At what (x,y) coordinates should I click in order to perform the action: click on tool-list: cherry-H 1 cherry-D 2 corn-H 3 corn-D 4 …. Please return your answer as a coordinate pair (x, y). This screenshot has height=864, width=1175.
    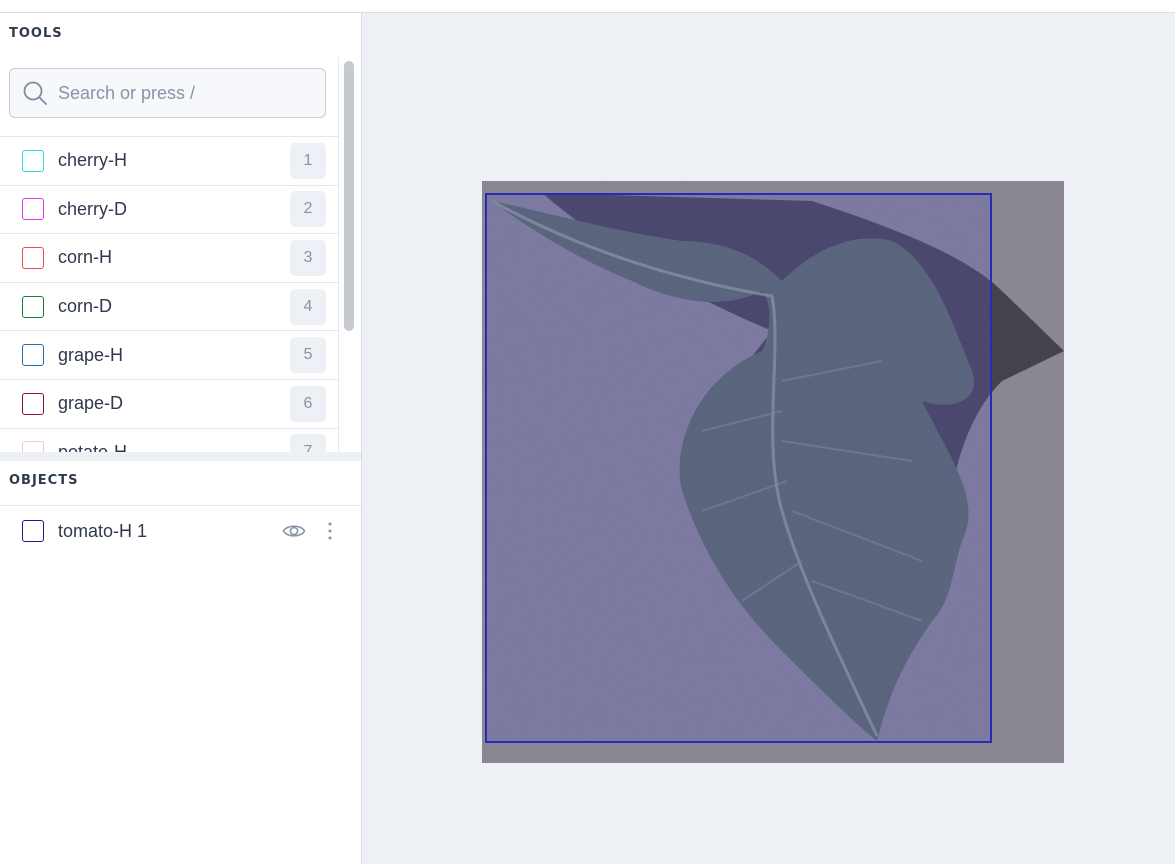
    Looking at the image, I should click on (169, 294).